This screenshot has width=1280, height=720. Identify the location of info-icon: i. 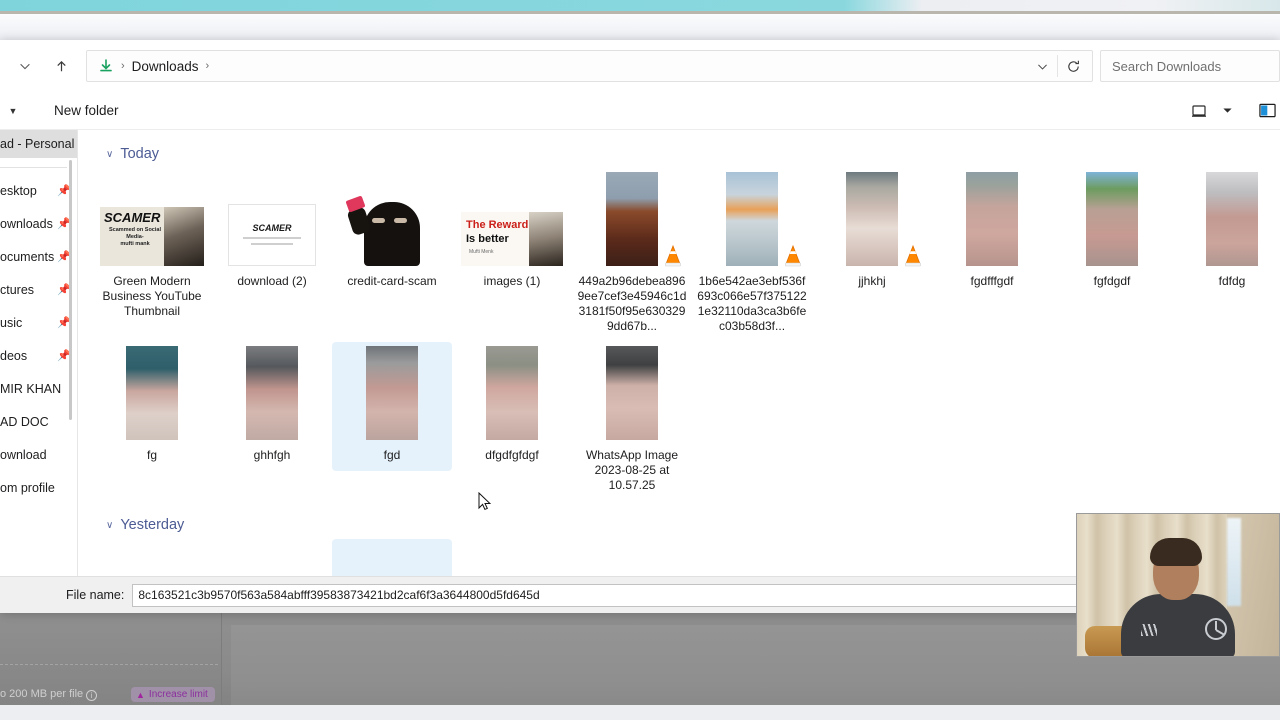
(92, 695).